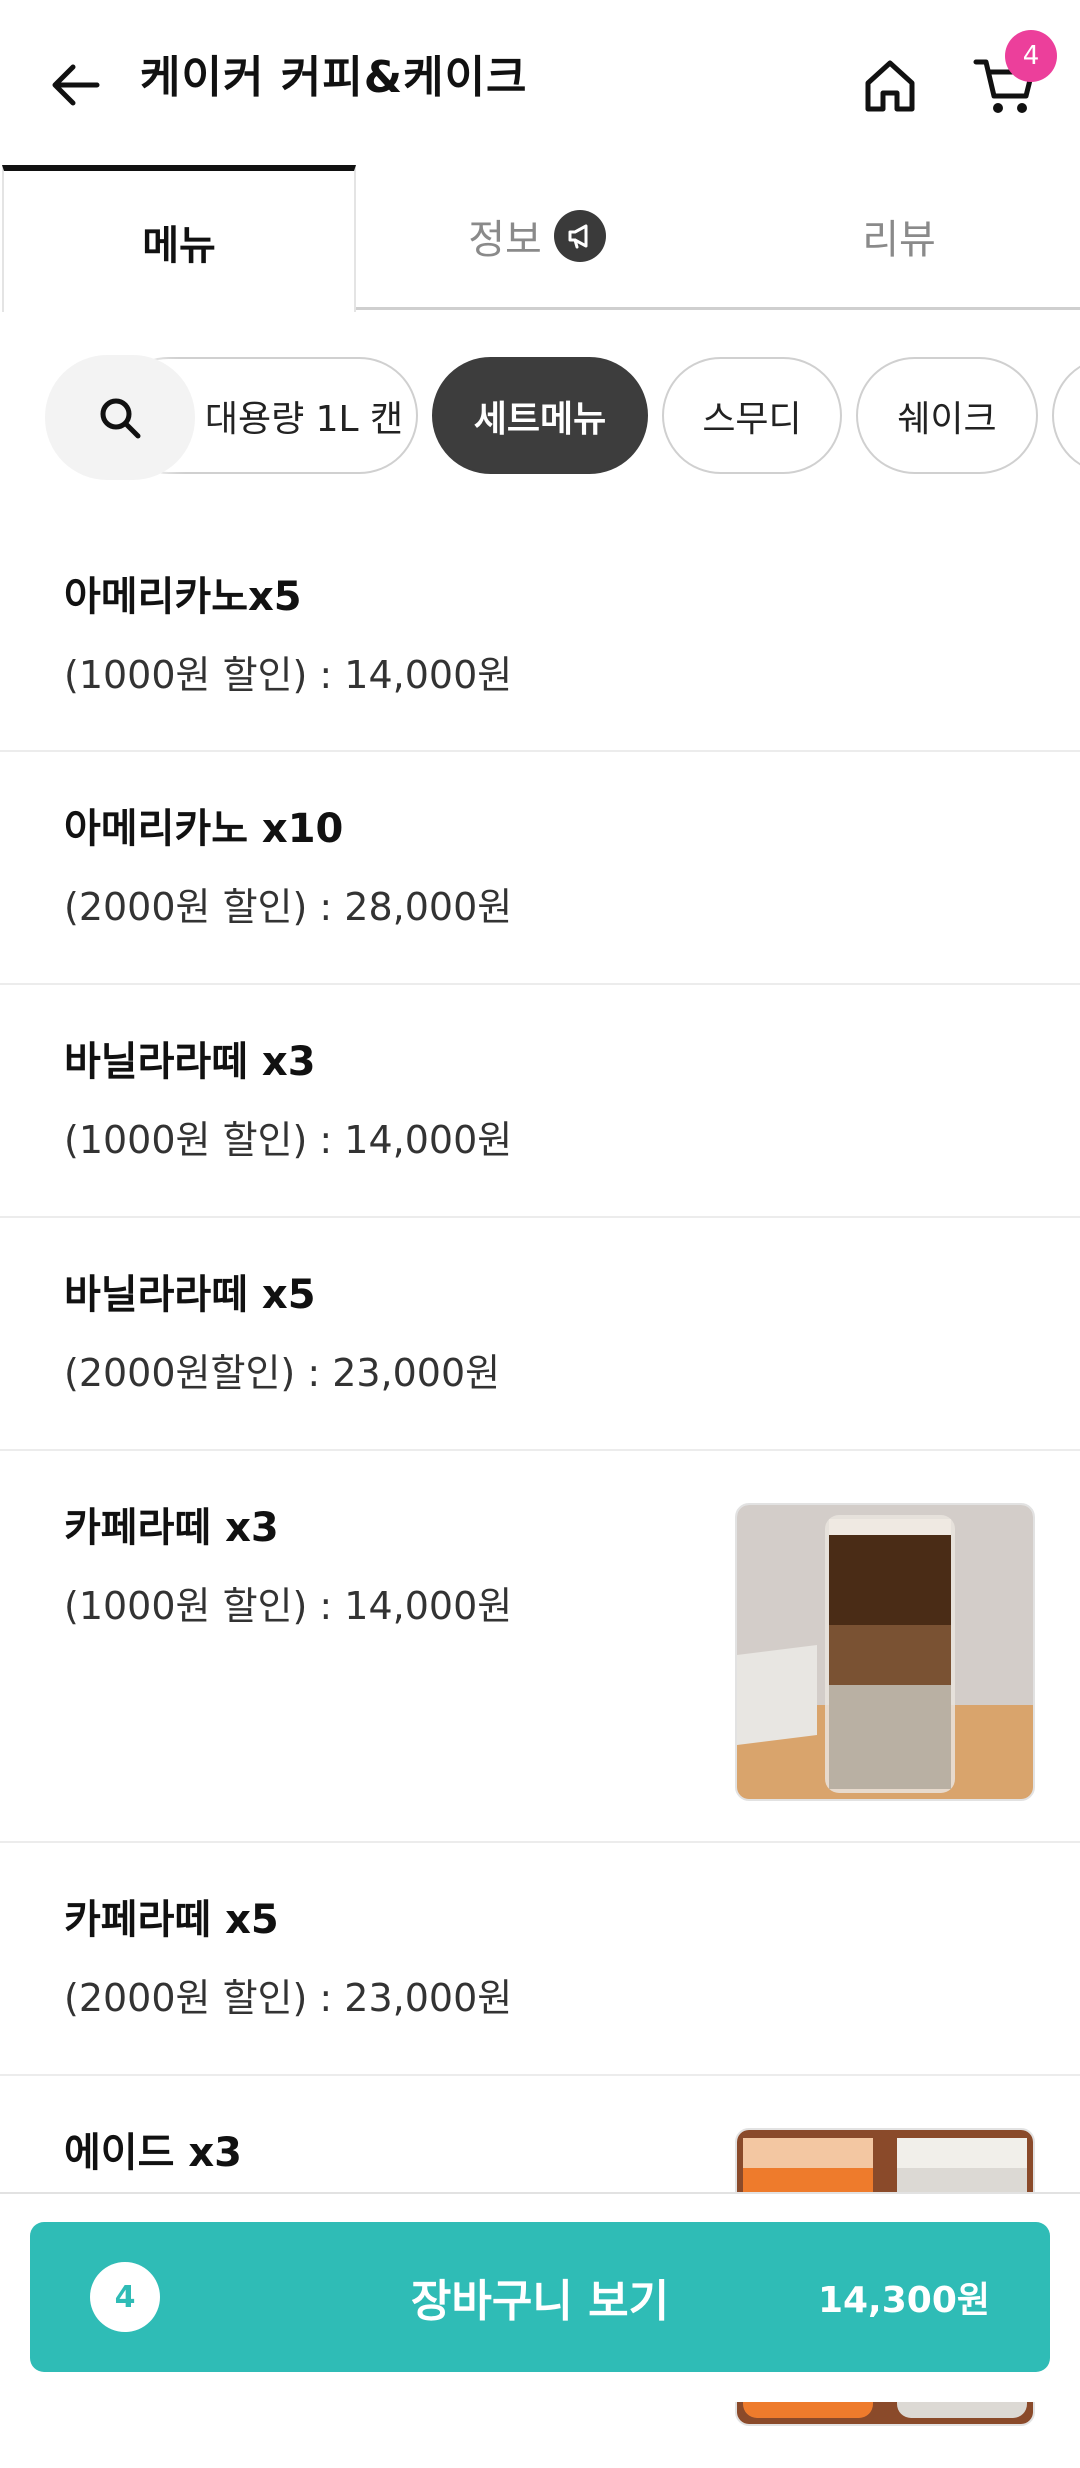 The image size is (1080, 2468). I want to click on tab-info: 정보, so click(537, 237).